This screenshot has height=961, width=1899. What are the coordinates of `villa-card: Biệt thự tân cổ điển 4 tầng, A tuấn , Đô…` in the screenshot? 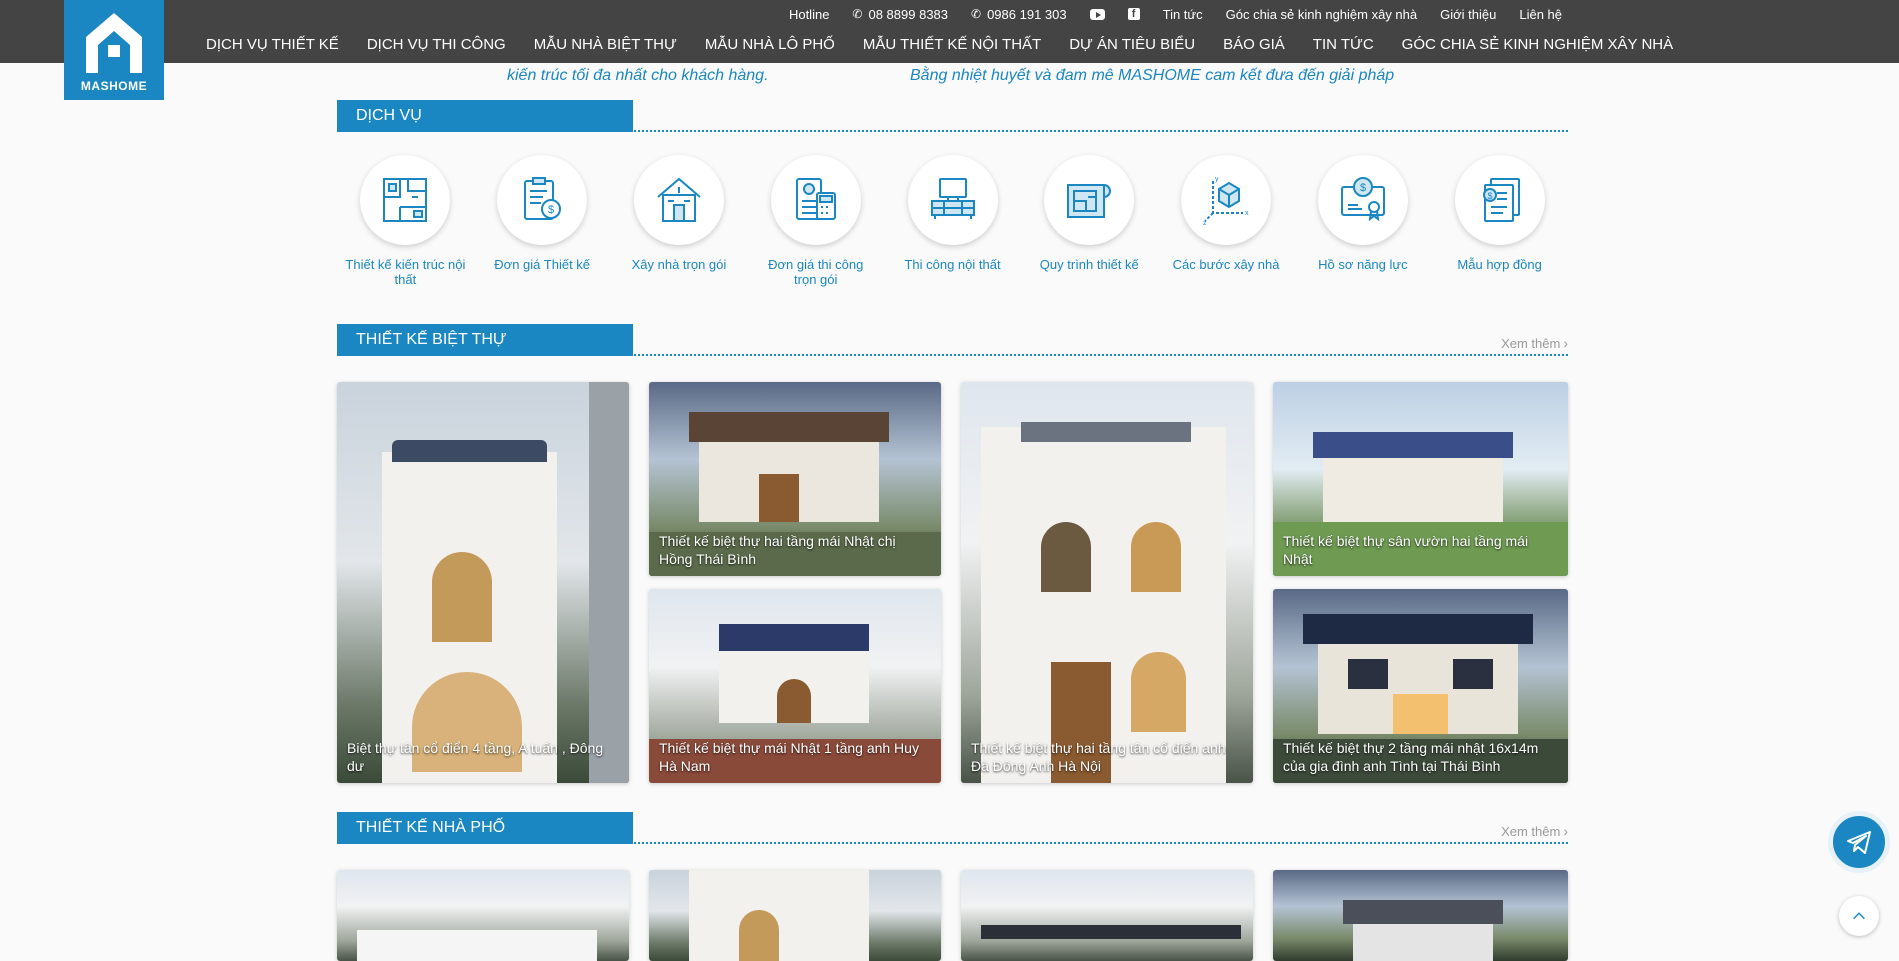 It's located at (483, 582).